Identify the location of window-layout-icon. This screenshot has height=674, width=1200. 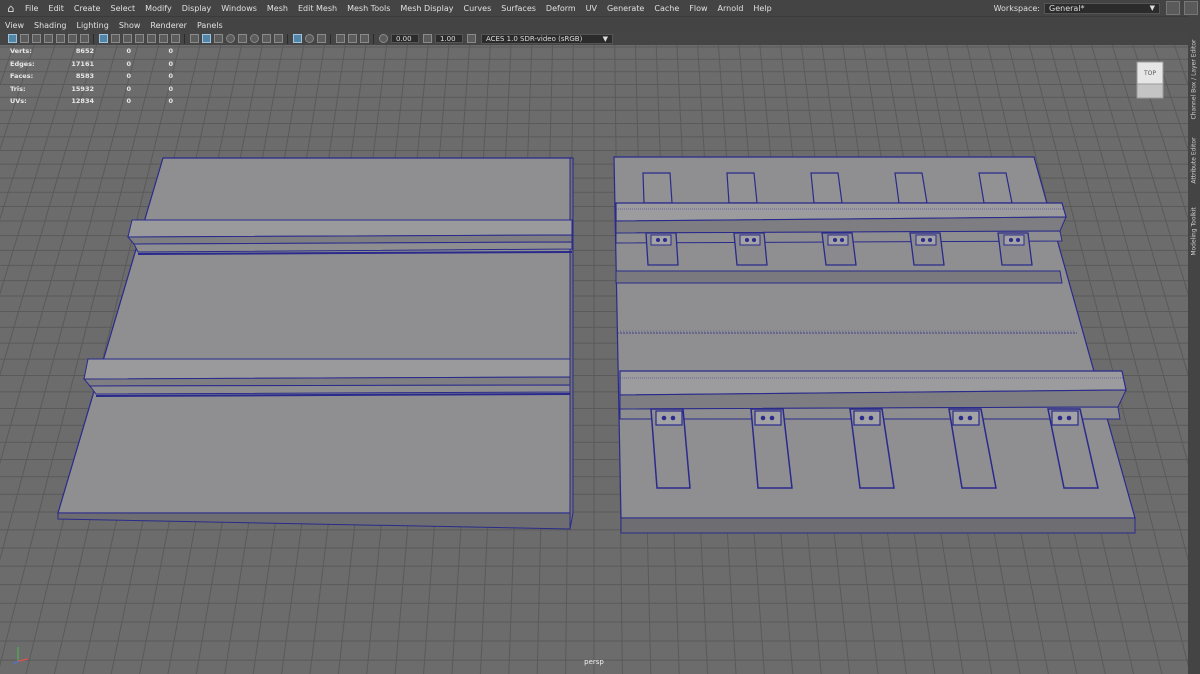
(1173, 8).